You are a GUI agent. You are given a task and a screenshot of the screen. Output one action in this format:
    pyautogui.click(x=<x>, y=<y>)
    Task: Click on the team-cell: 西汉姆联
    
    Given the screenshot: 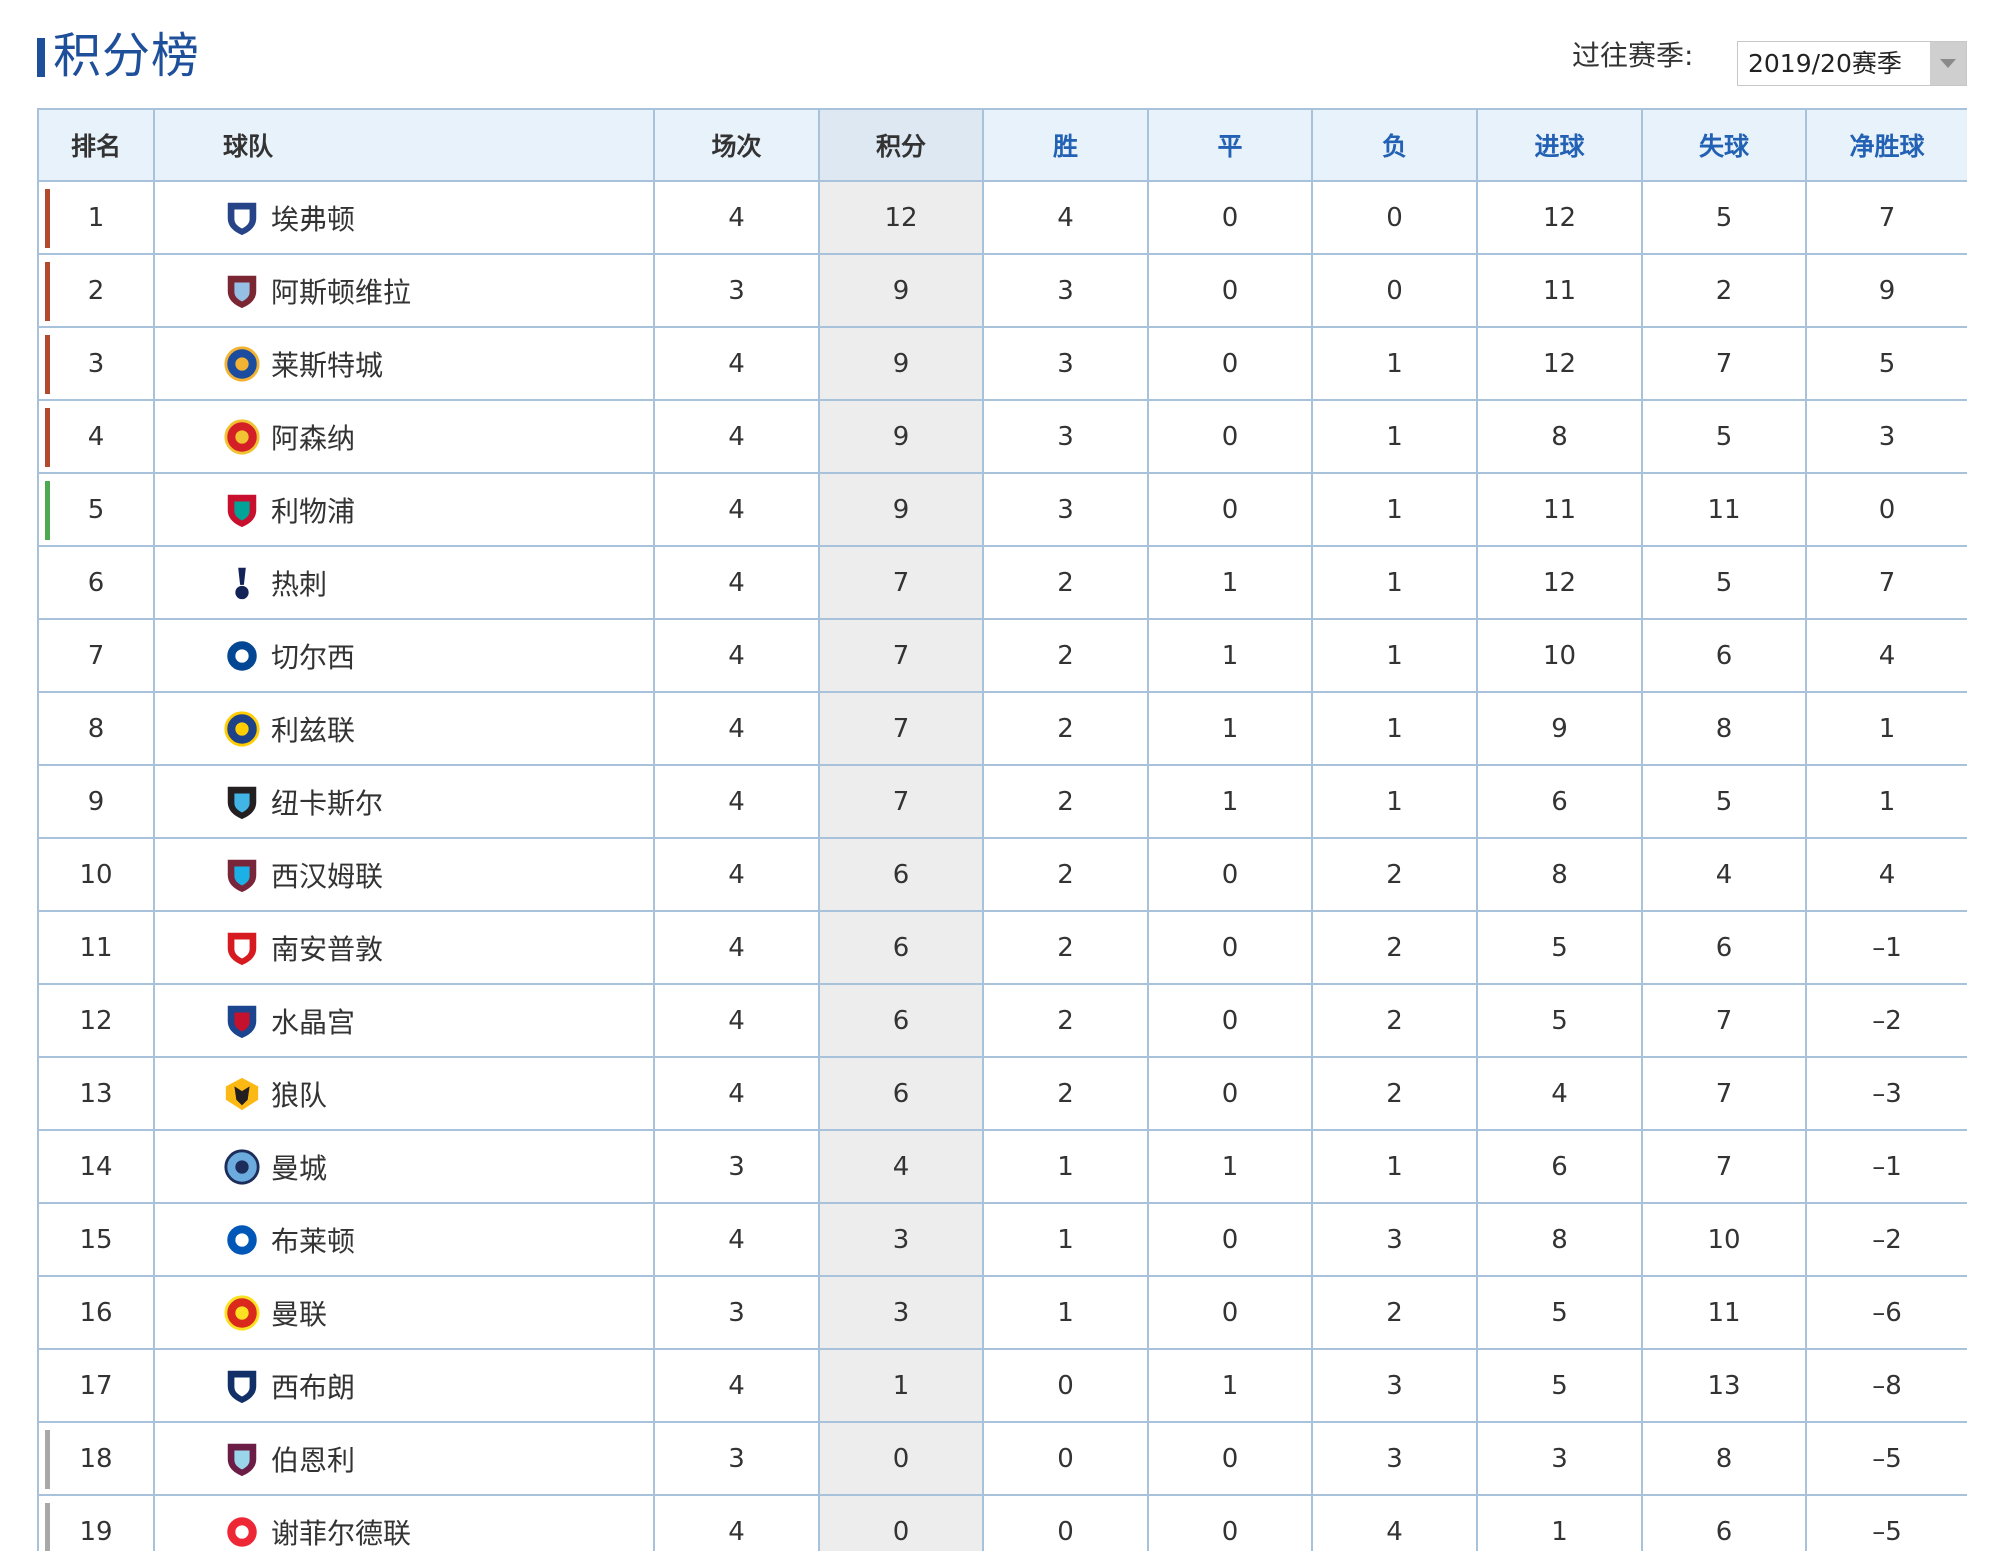 What is the action you would take?
    pyautogui.click(x=404, y=874)
    